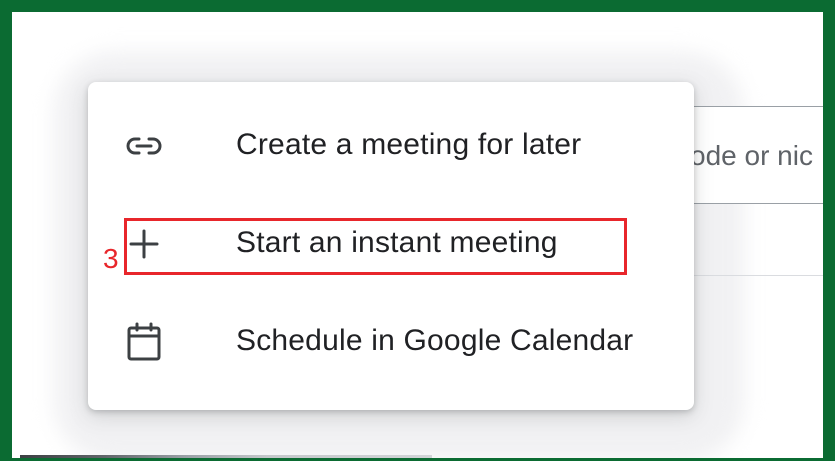 The image size is (835, 461). Describe the element at coordinates (226, 456) in the screenshot. I see `bottom-edge-strip` at that location.